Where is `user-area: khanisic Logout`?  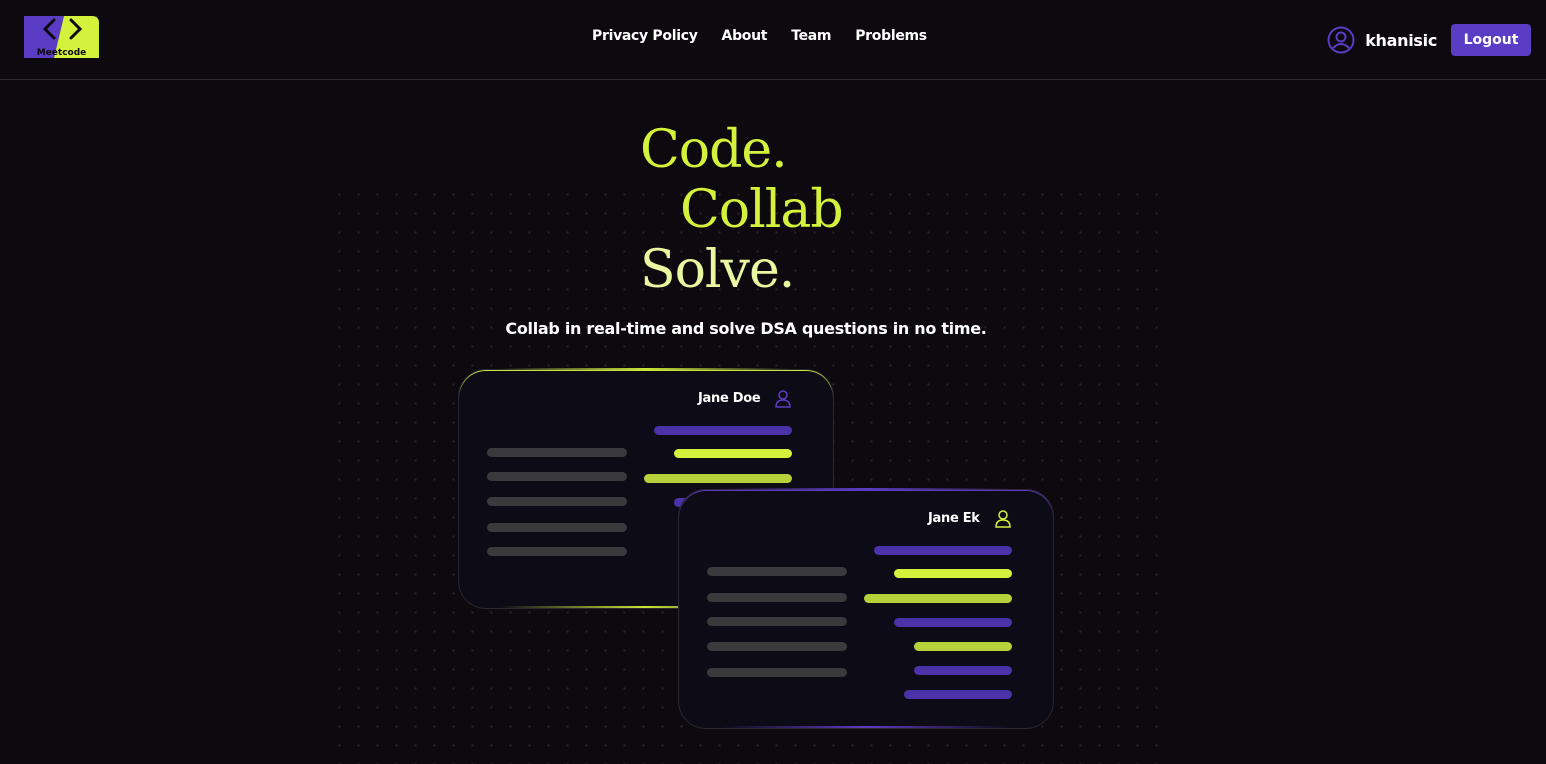
user-area: khanisic Logout is located at coordinates (1429, 40).